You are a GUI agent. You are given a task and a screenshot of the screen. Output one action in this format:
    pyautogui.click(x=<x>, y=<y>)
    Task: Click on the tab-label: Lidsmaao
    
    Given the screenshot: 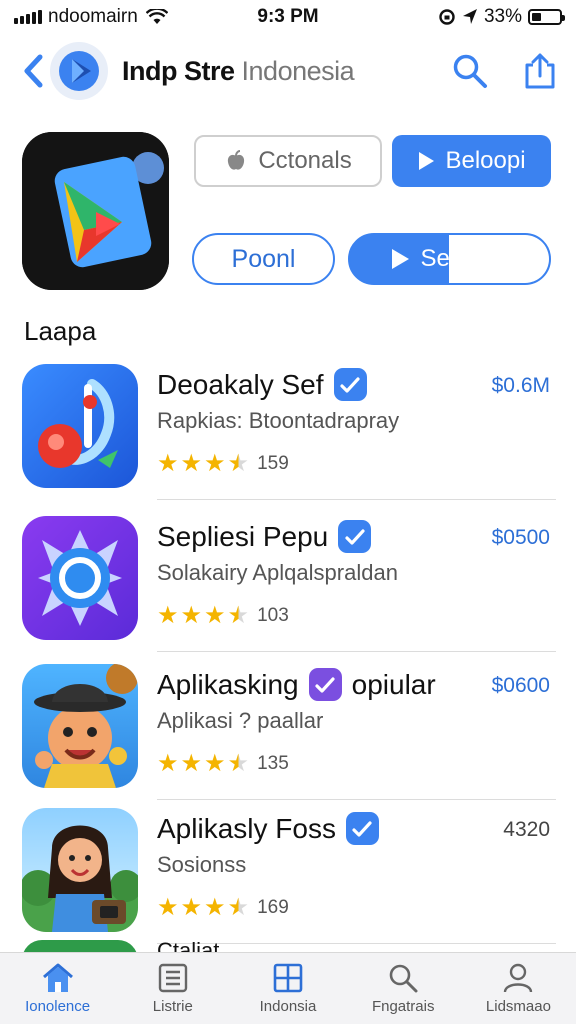 What is the action you would take?
    pyautogui.click(x=518, y=1006)
    